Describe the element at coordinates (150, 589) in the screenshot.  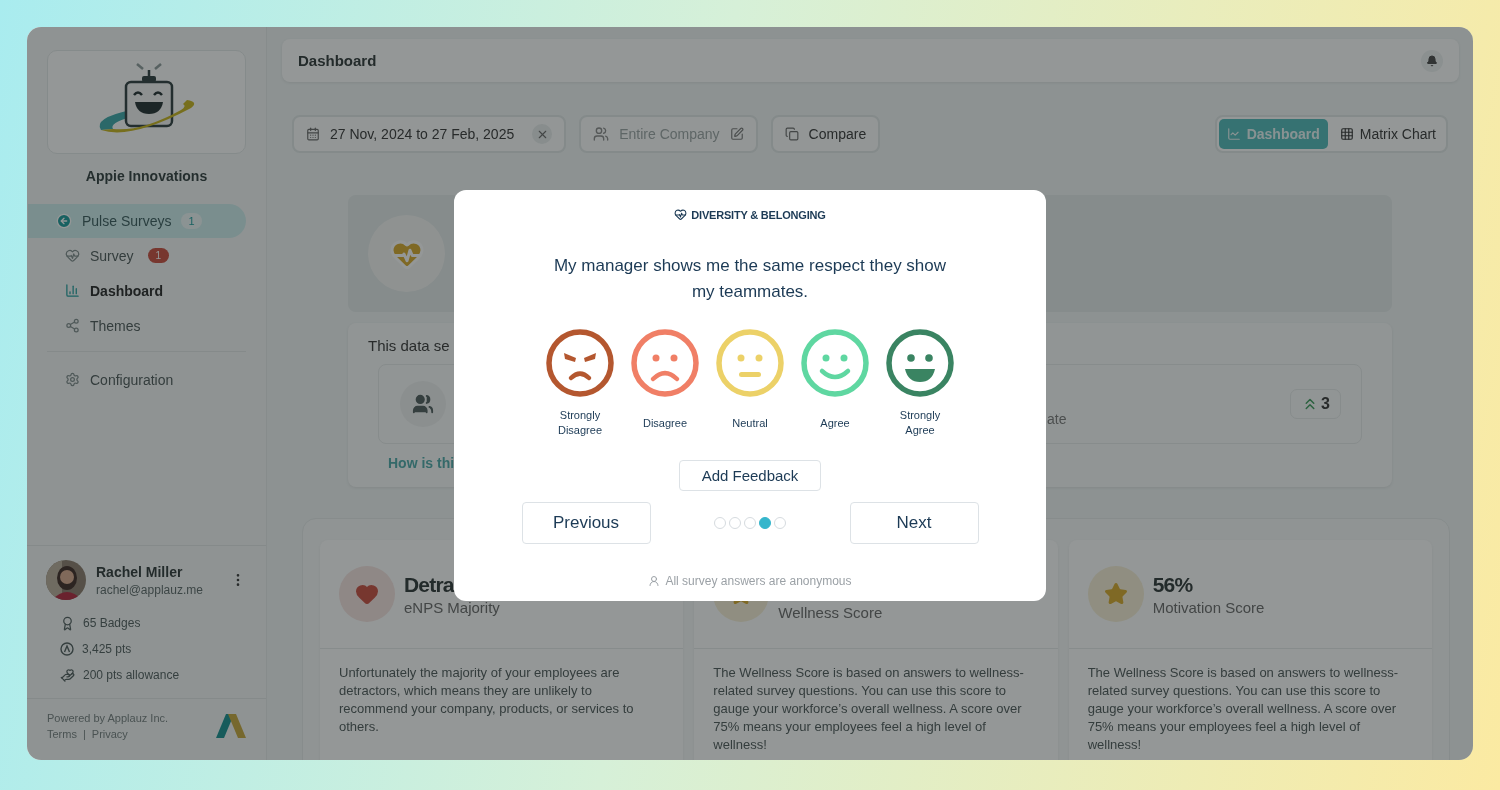
I see `user-email: rachel@applauz.me` at that location.